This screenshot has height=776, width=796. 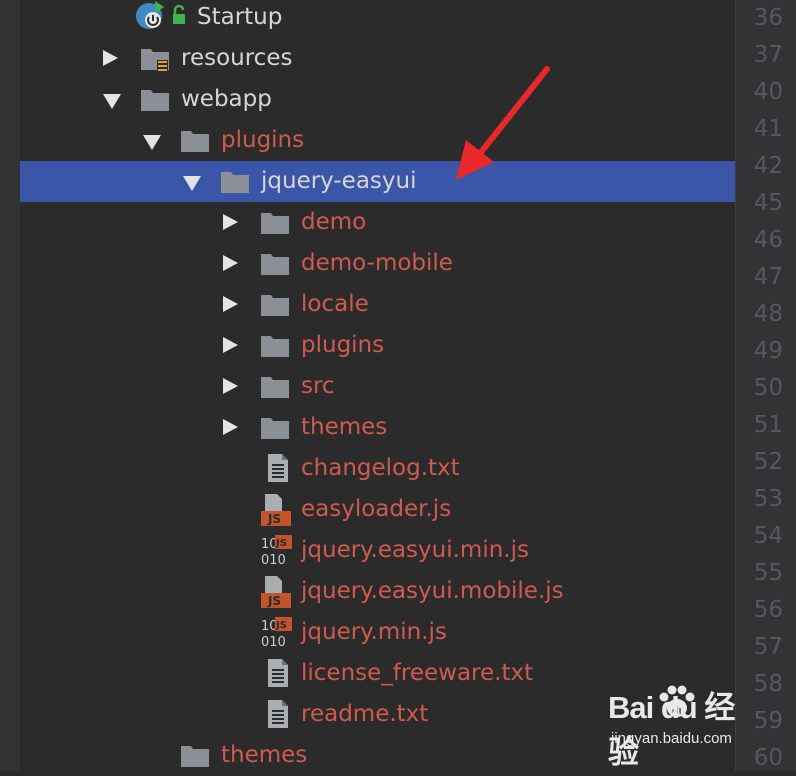 What do you see at coordinates (768, 647) in the screenshot?
I see `line-number: 57` at bounding box center [768, 647].